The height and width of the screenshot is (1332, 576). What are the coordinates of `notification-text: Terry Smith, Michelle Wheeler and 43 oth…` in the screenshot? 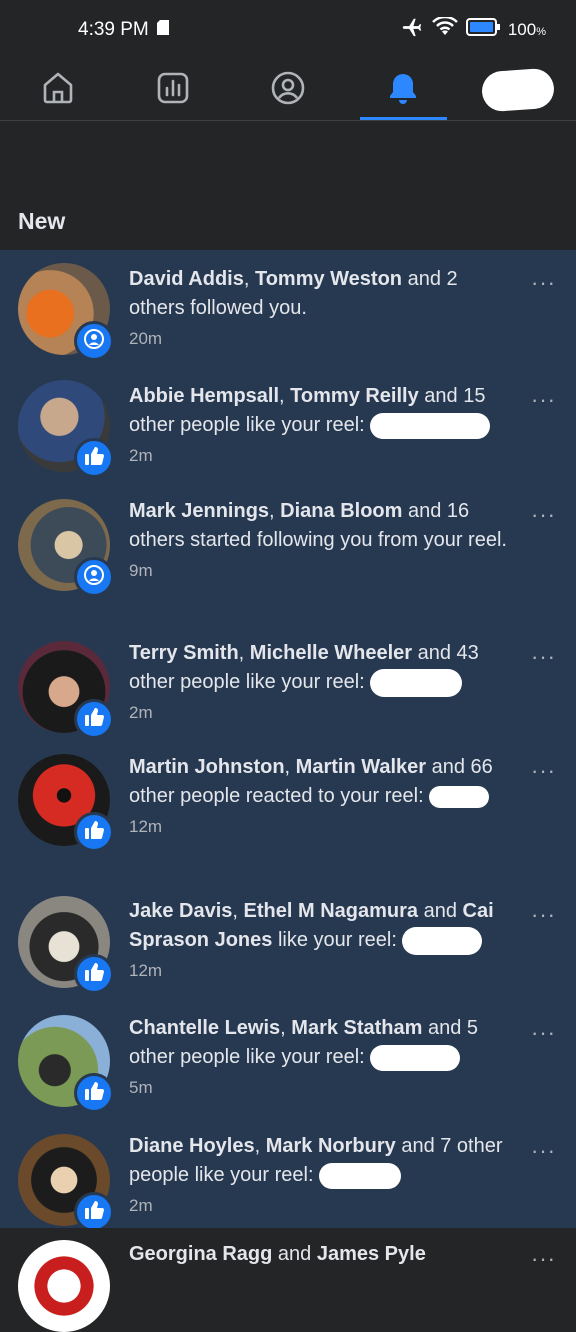 It's located at (319, 668).